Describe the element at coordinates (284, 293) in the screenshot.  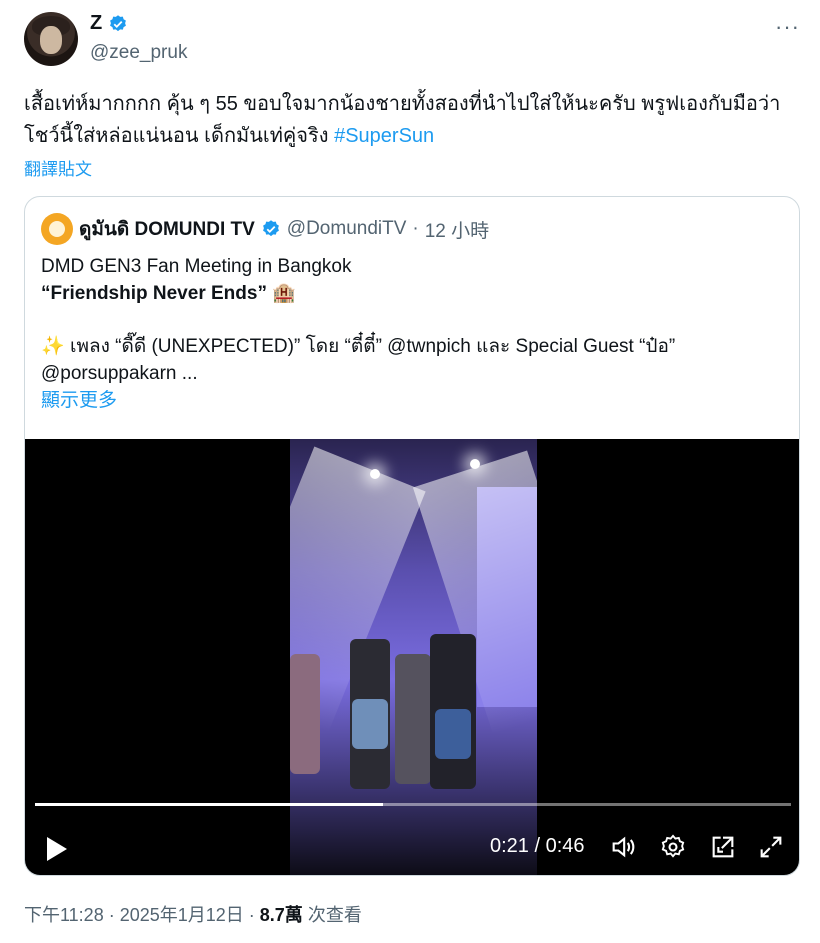
I see `hotel-emoji: 🏨` at that location.